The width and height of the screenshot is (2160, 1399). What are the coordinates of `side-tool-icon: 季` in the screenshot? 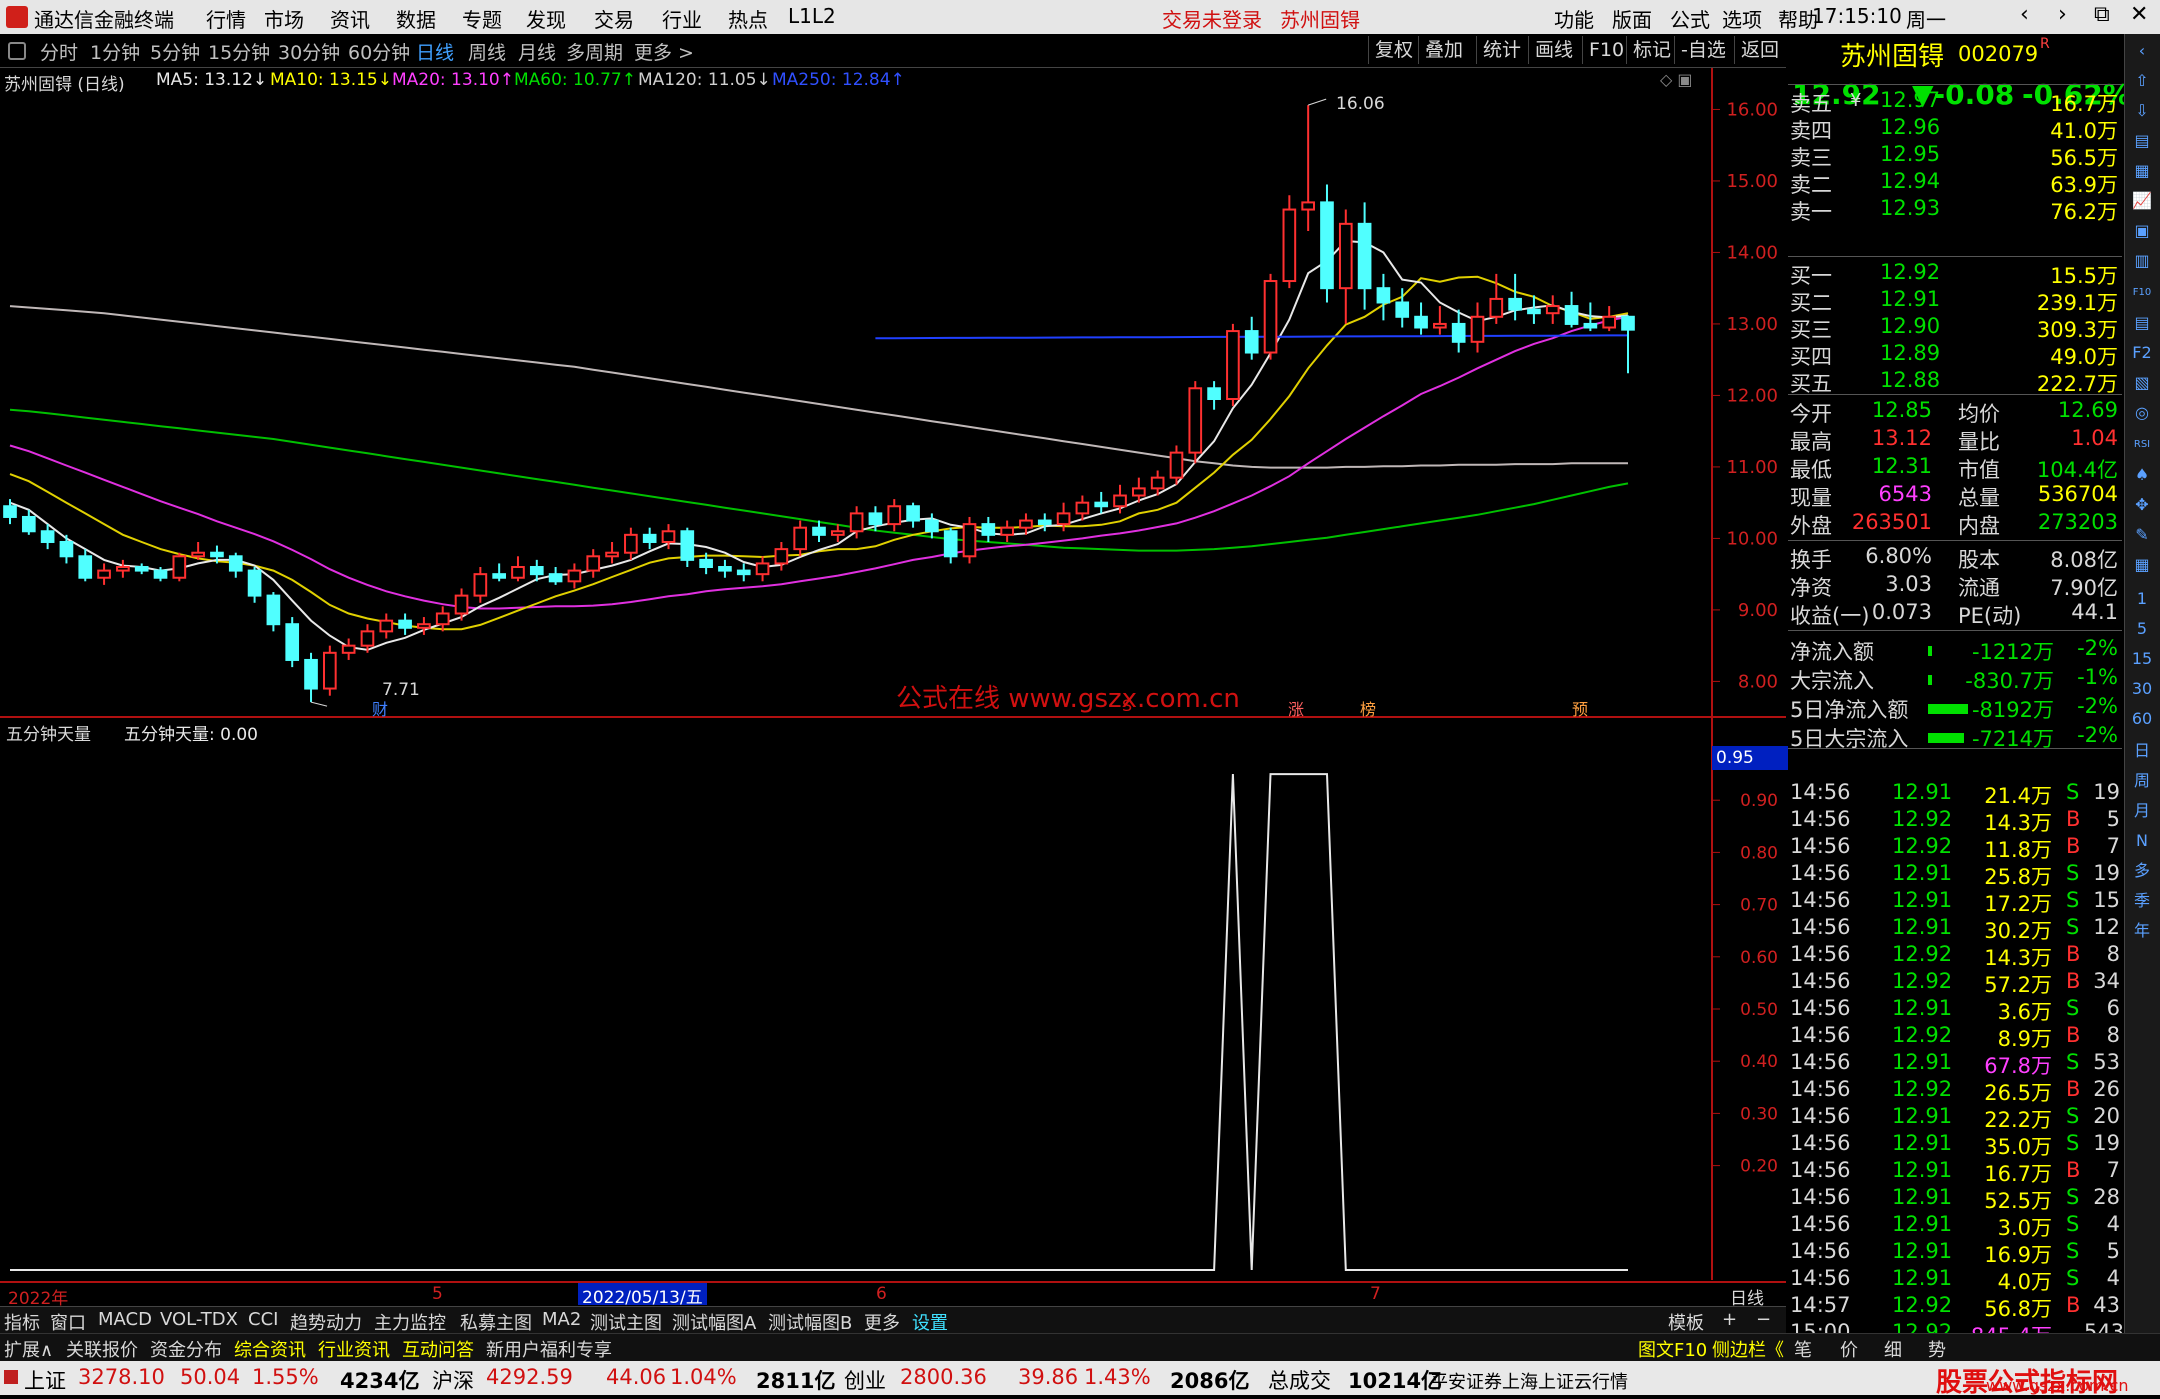 It's located at (2142, 901).